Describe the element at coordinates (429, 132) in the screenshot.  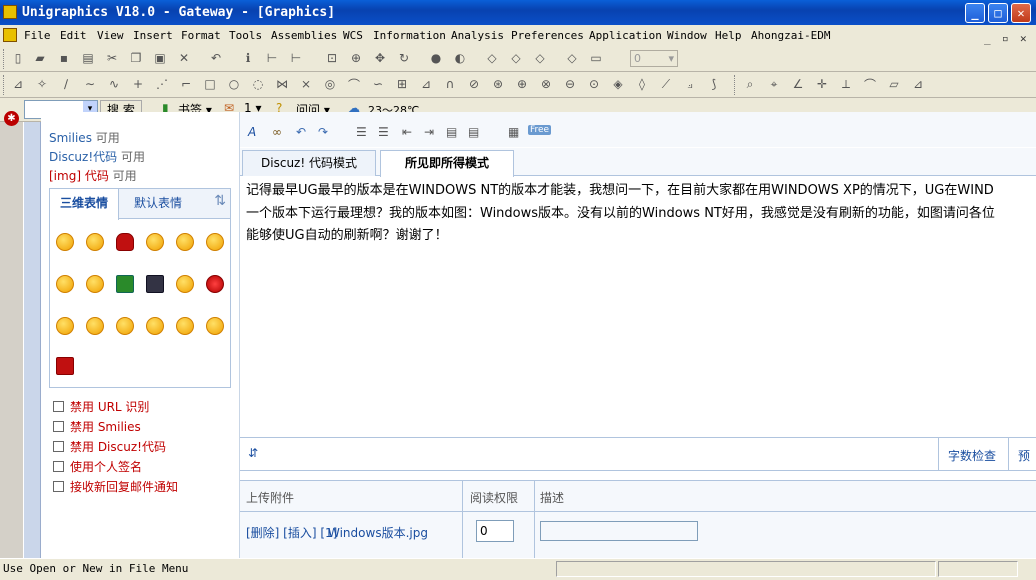
I see `indent-icon: ⇥` at that location.